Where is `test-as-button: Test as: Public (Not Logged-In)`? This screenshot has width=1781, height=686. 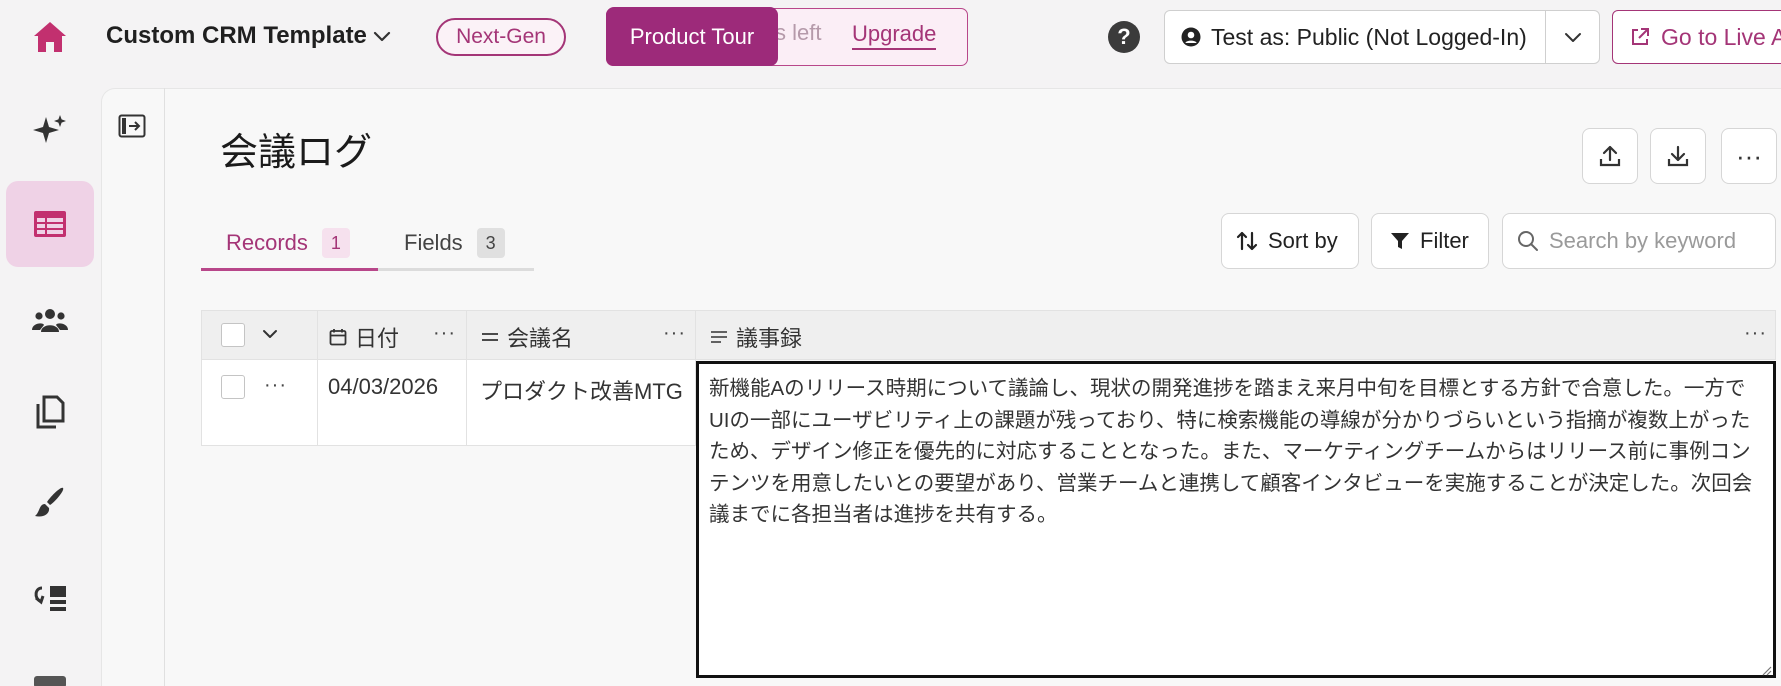
test-as-button: Test as: Public (Not Logged-In) is located at coordinates (1355, 37).